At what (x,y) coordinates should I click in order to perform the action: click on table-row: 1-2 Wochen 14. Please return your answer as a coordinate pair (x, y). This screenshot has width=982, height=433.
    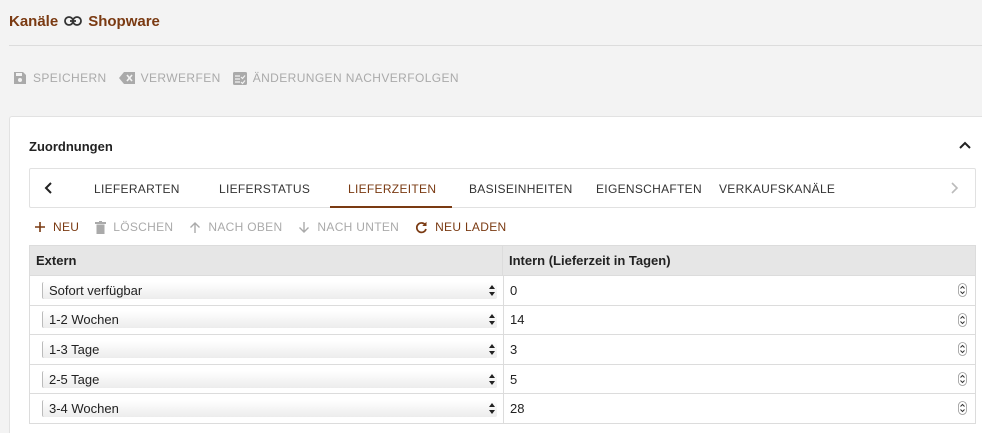
    Looking at the image, I should click on (502, 320).